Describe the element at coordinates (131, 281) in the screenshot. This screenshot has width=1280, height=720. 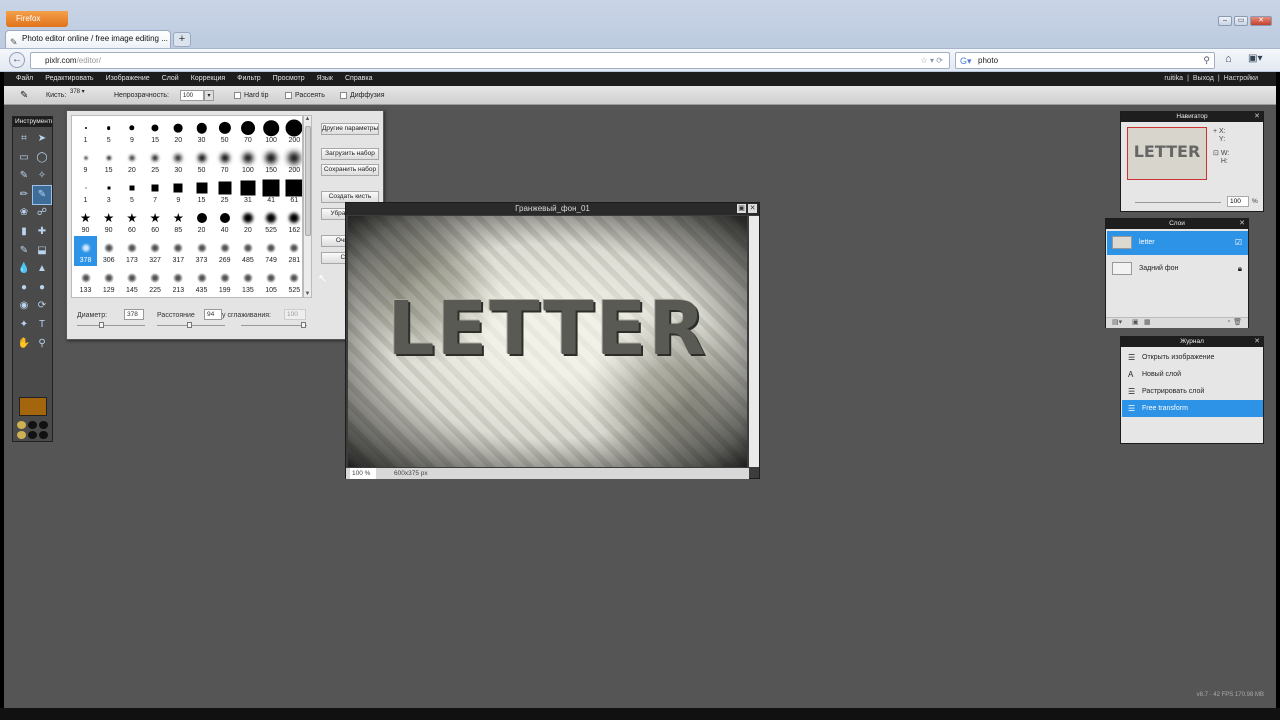
I see `brush-preset: 145` at that location.